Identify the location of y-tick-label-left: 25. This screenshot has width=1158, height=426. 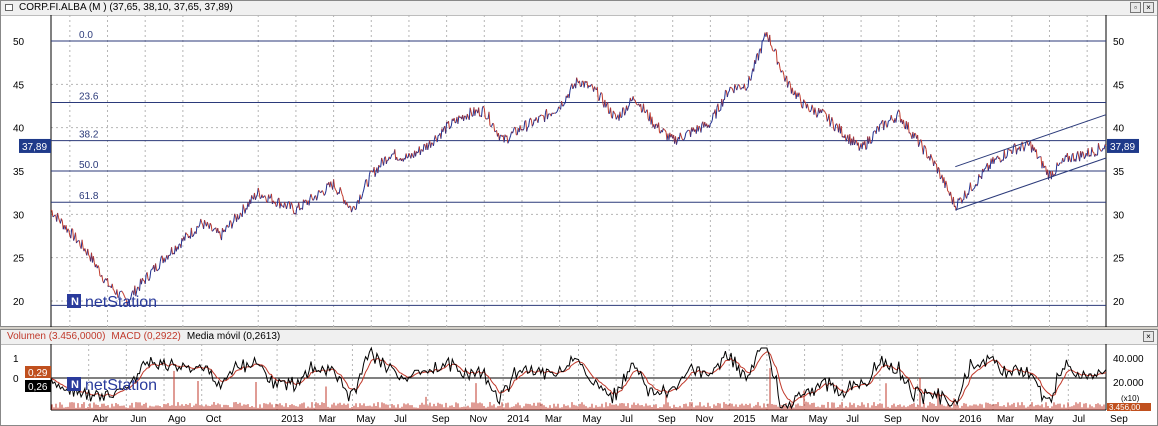
(19, 259).